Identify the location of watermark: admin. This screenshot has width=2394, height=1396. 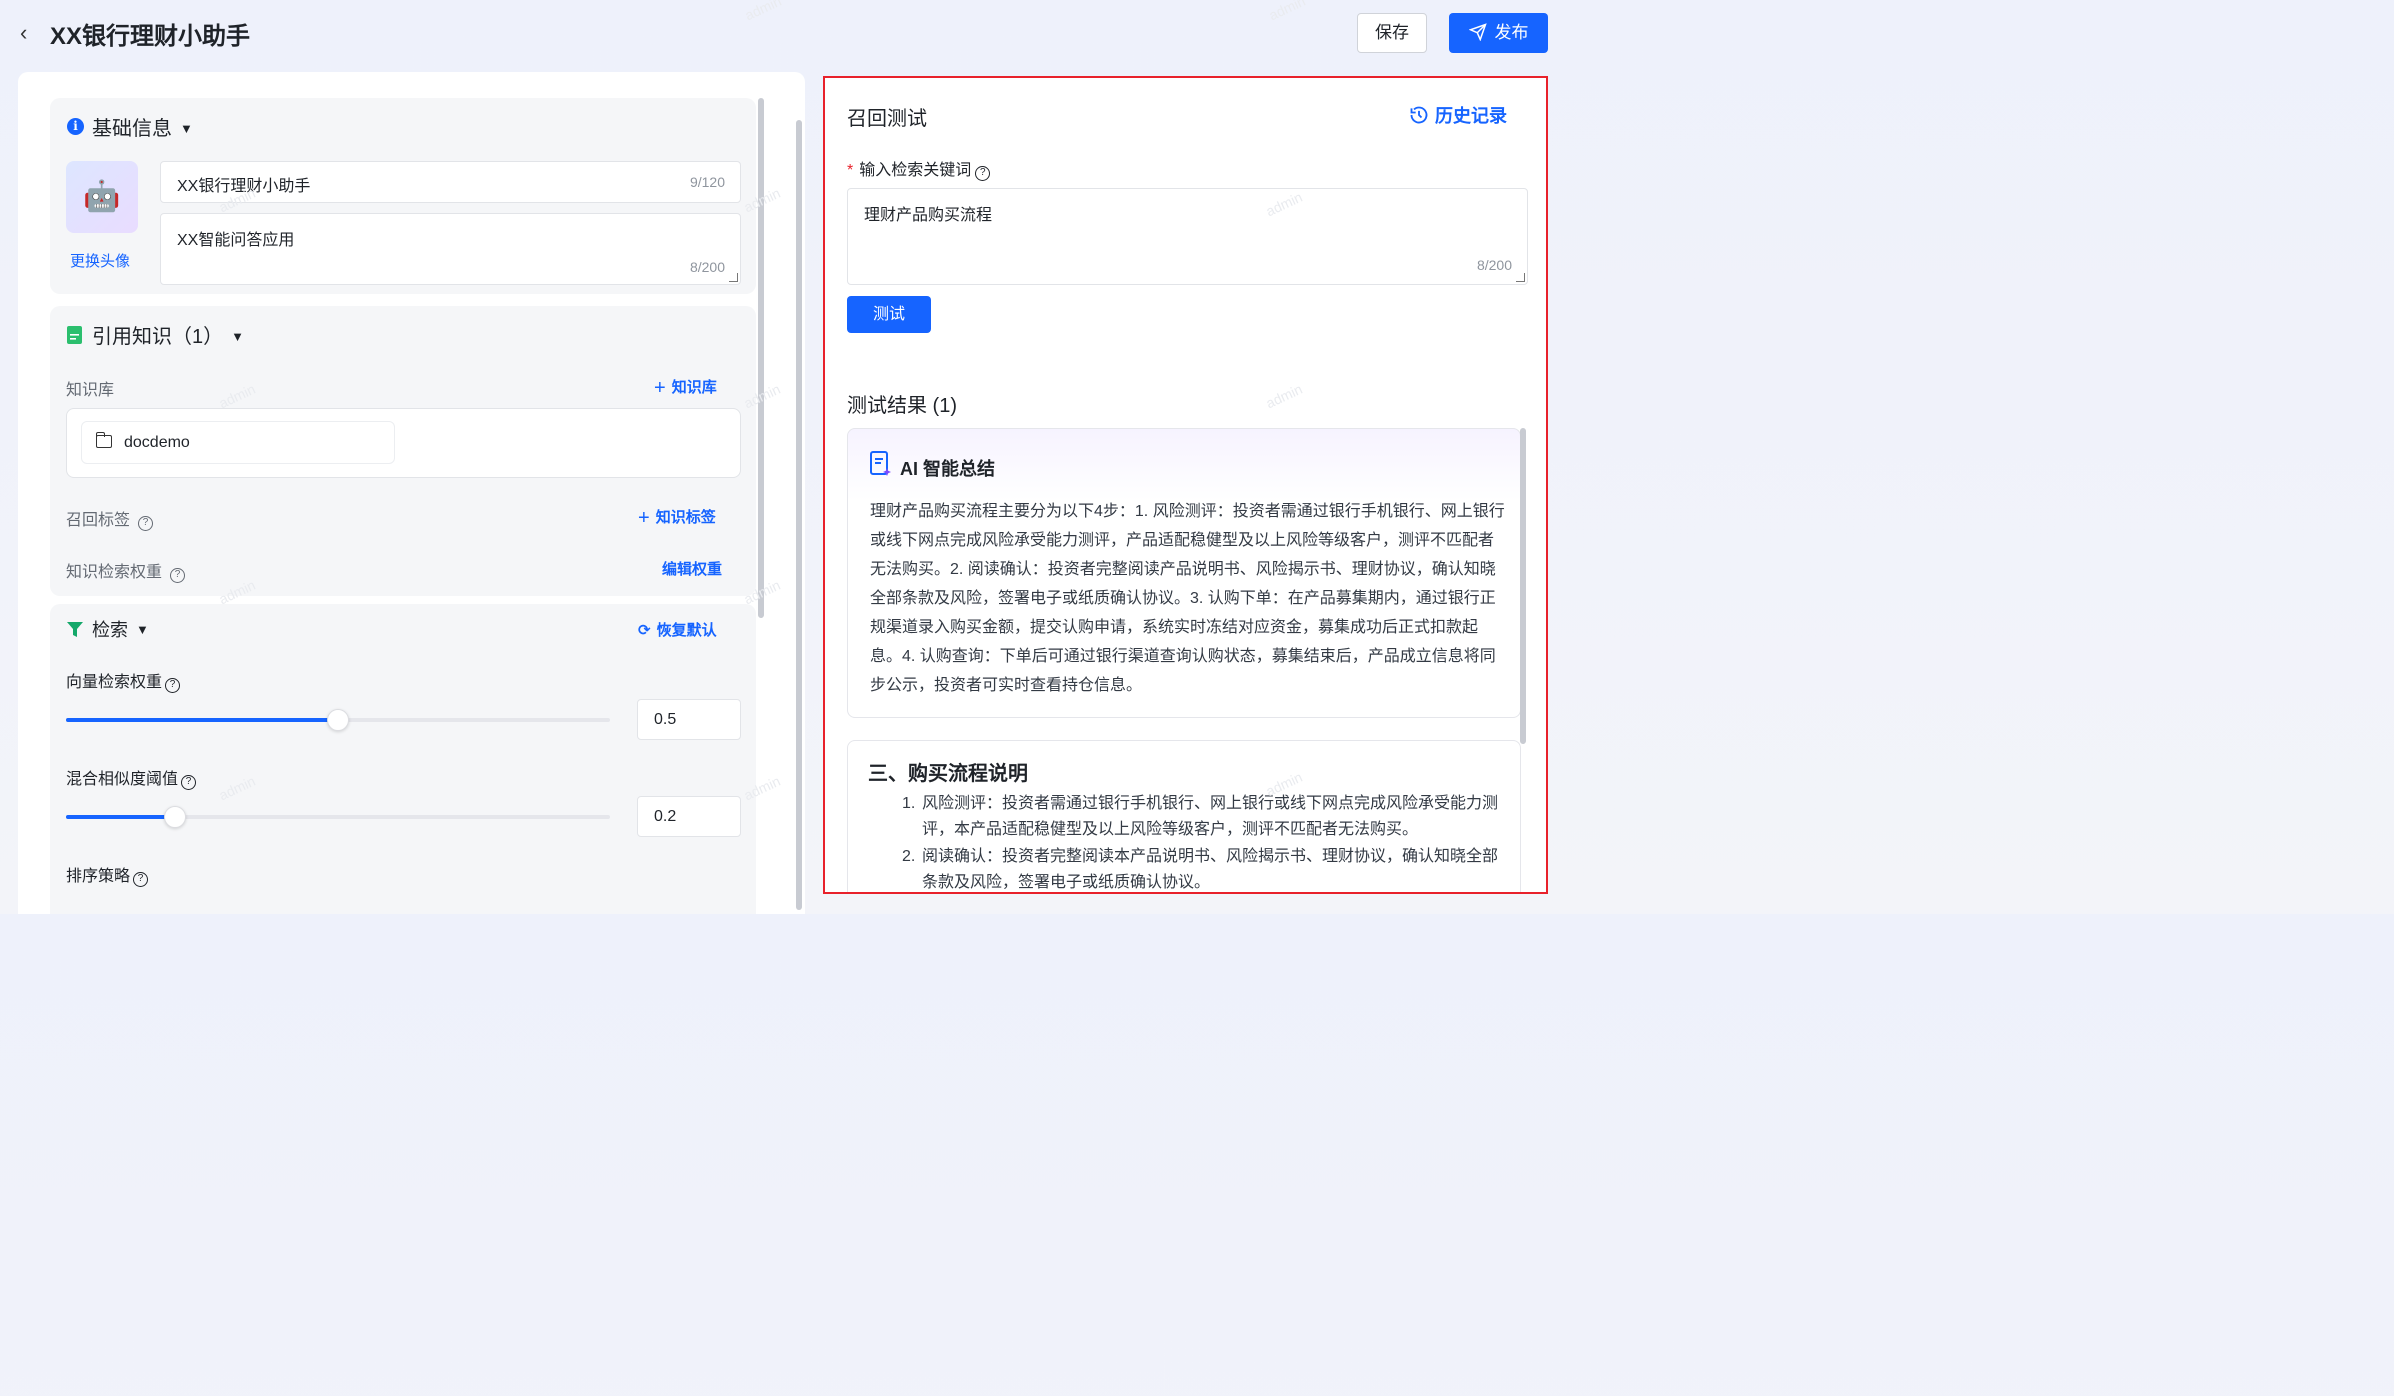
(1284, 396).